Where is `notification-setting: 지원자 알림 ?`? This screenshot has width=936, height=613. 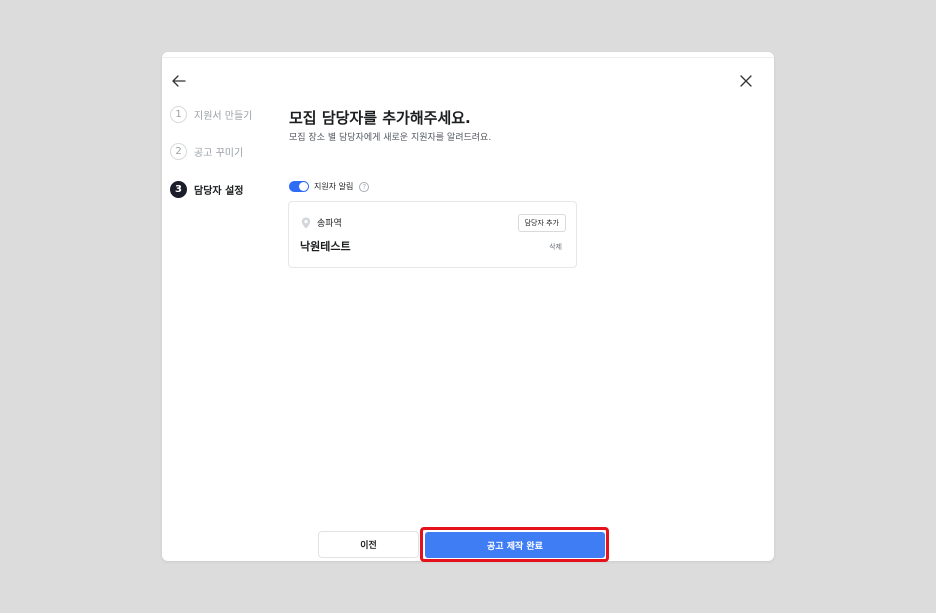
notification-setting: 지원자 알림 ? is located at coordinates (329, 186).